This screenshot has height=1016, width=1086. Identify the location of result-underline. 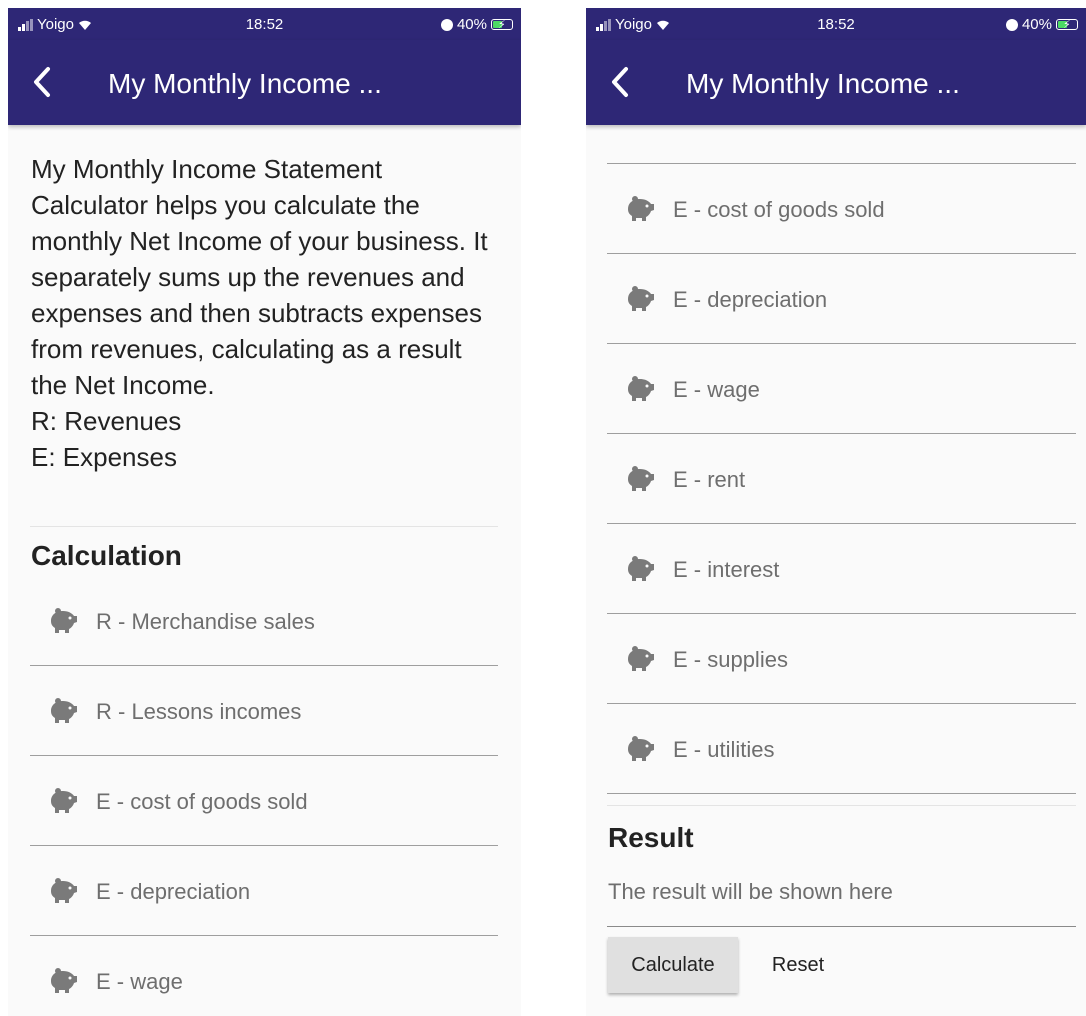
(841, 926).